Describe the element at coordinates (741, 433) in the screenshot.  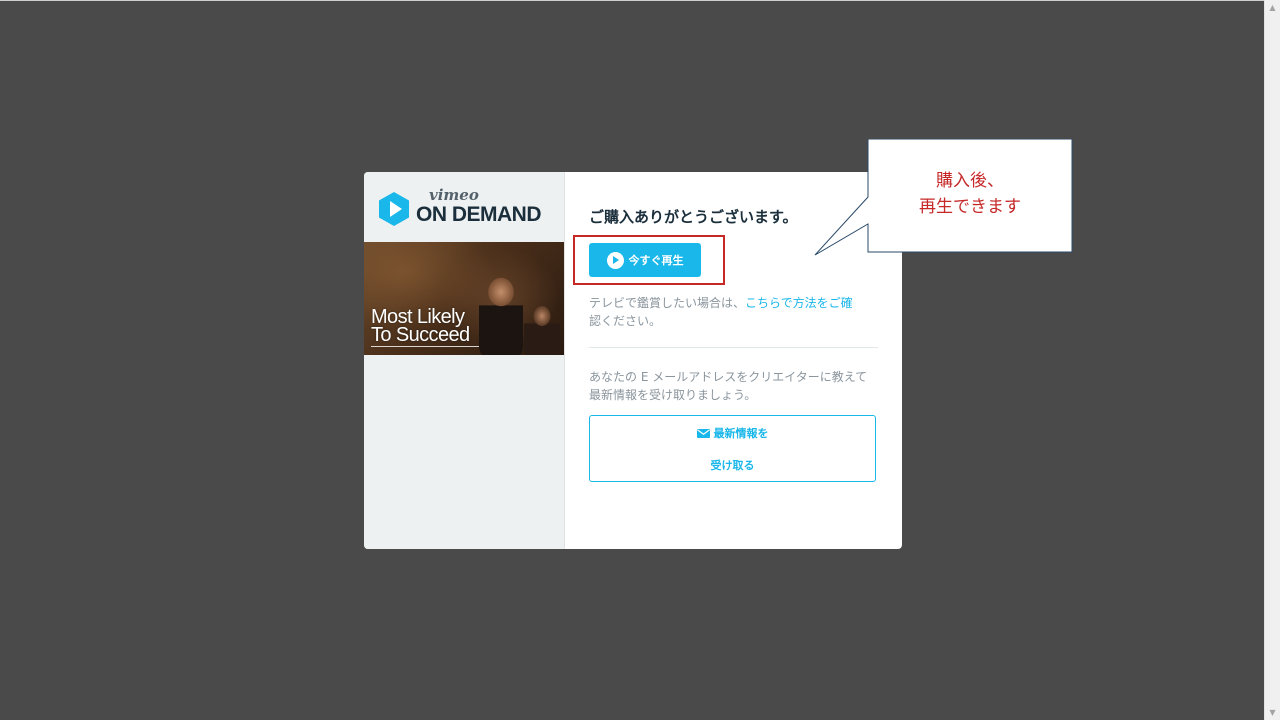
I see `get-updates-label1: 最新情報を` at that location.